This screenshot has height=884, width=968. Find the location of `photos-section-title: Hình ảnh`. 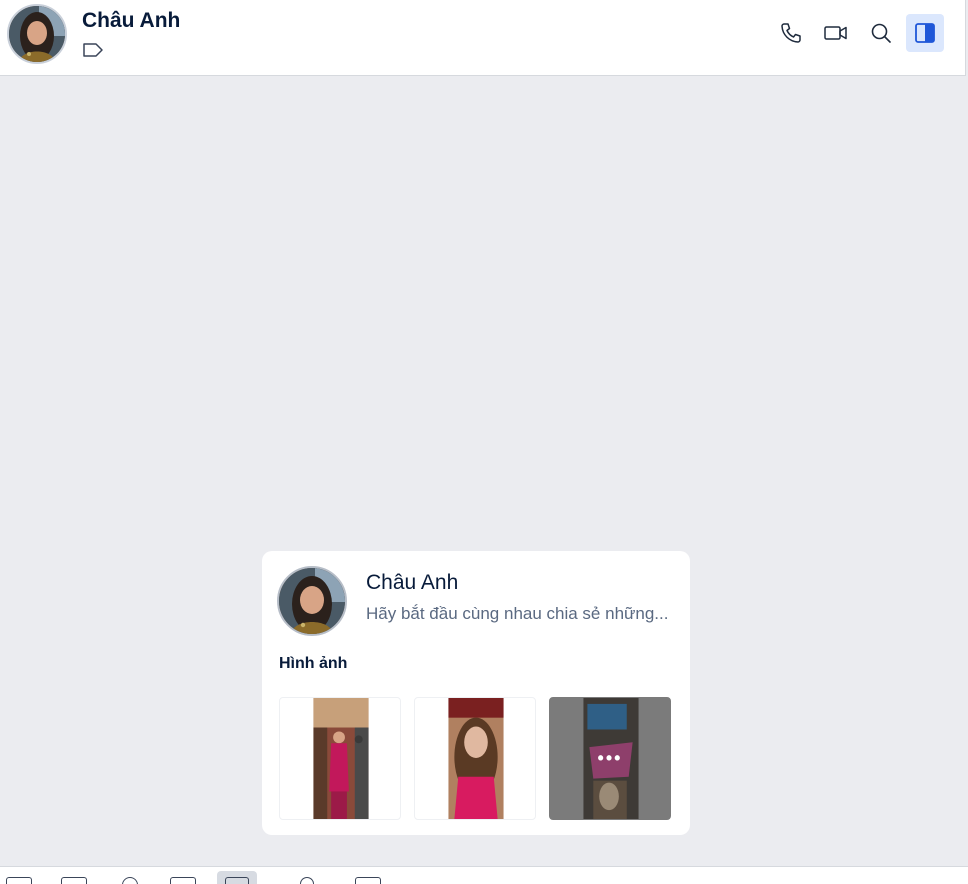

photos-section-title: Hình ảnh is located at coordinates (313, 663).